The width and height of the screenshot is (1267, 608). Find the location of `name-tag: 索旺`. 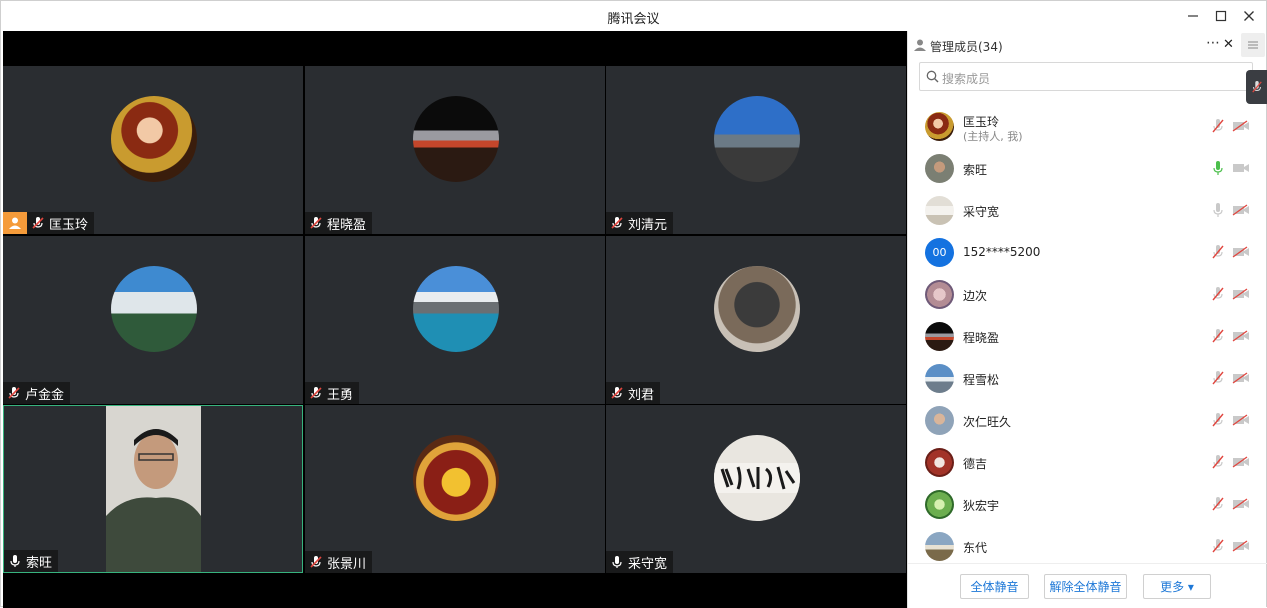

name-tag: 索旺 is located at coordinates (31, 561).